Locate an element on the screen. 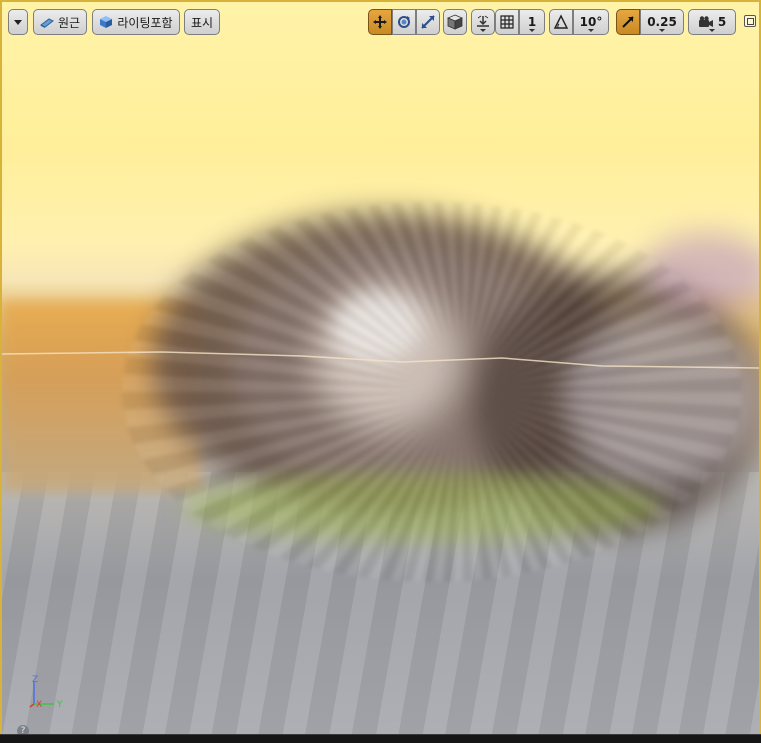 The image size is (761, 743). rotate-mode-button is located at coordinates (404, 22).